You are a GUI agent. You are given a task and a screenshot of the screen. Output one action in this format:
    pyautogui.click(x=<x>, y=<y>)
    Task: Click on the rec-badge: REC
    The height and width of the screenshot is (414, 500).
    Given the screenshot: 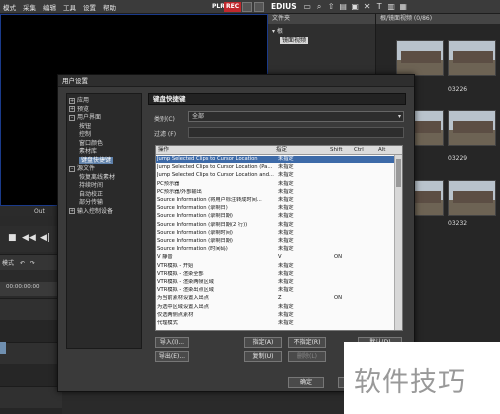 What is the action you would take?
    pyautogui.click(x=233, y=7)
    